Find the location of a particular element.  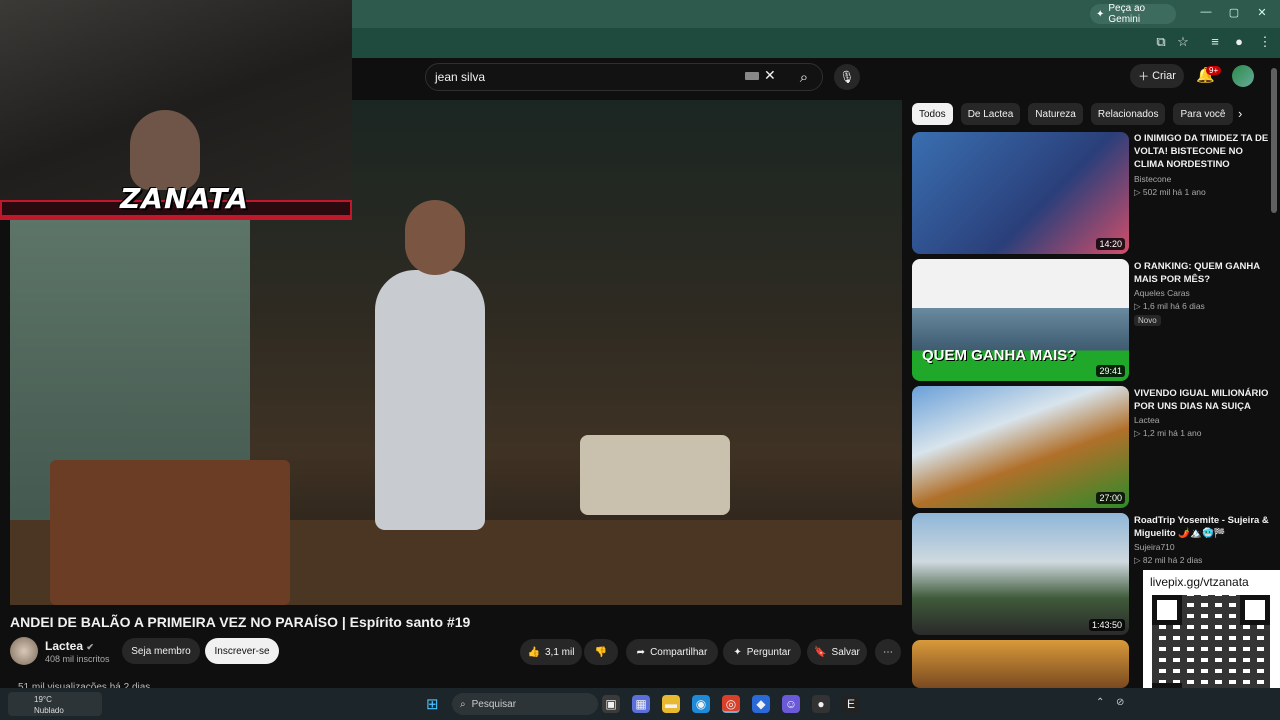

duration-badge: 1:43:50 is located at coordinates (1106, 625).